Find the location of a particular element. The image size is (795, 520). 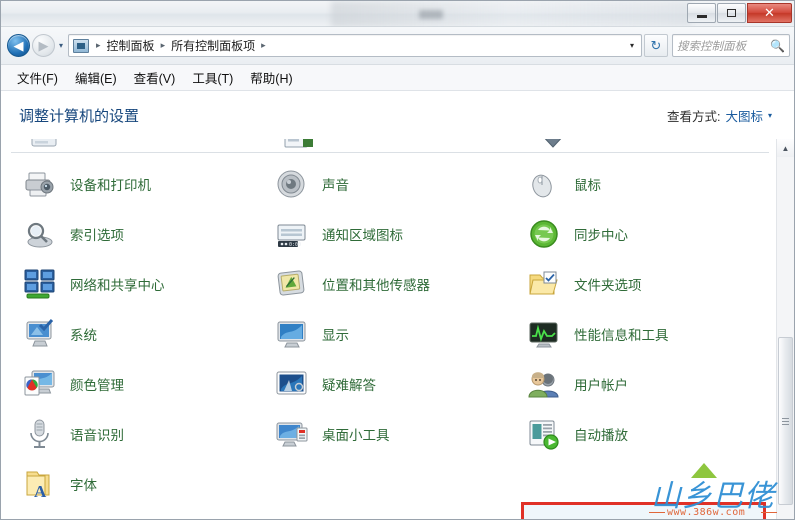

view-mode-label: 查看方式: is located at coordinates (693, 116).